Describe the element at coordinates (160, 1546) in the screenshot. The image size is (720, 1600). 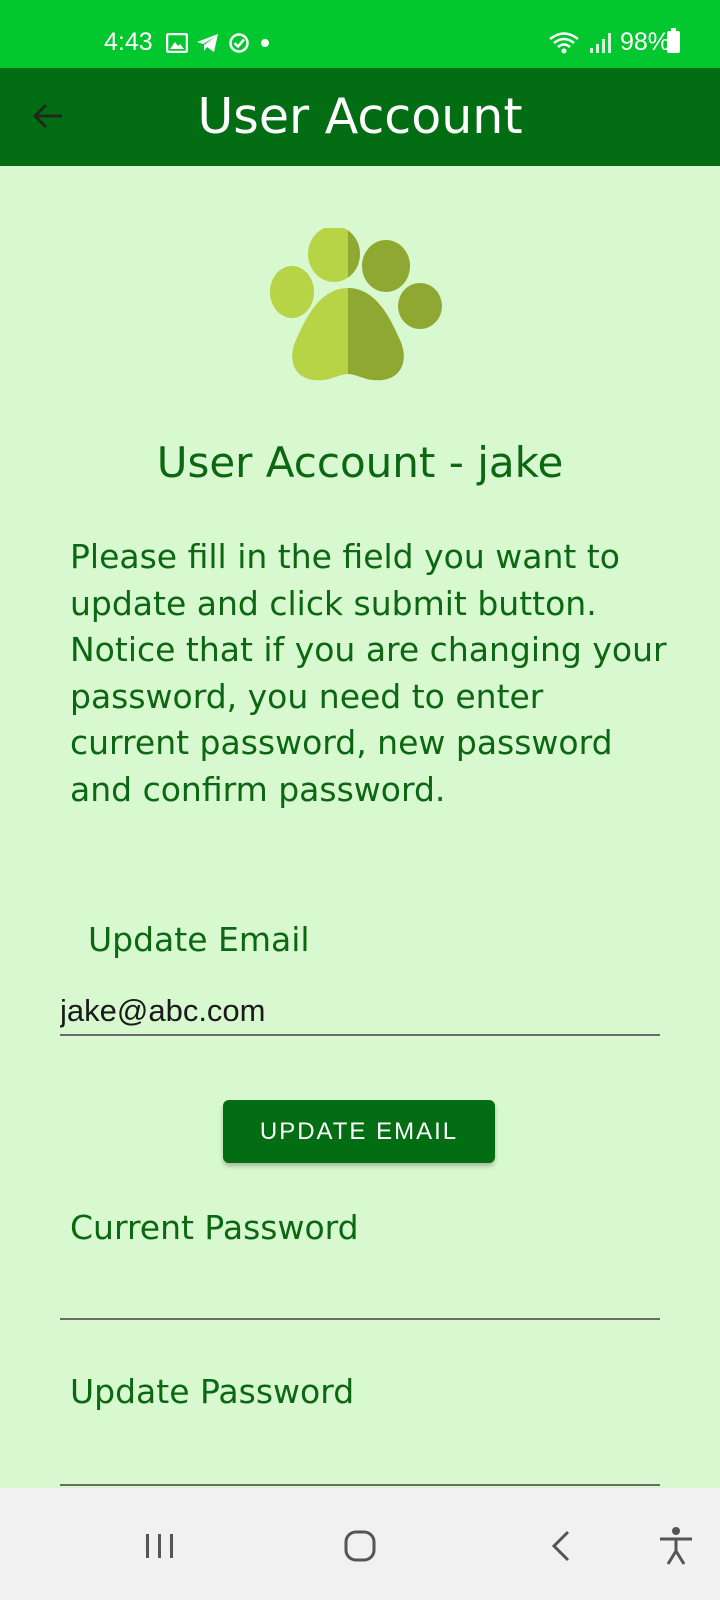
I see `recent-apps-icon` at that location.